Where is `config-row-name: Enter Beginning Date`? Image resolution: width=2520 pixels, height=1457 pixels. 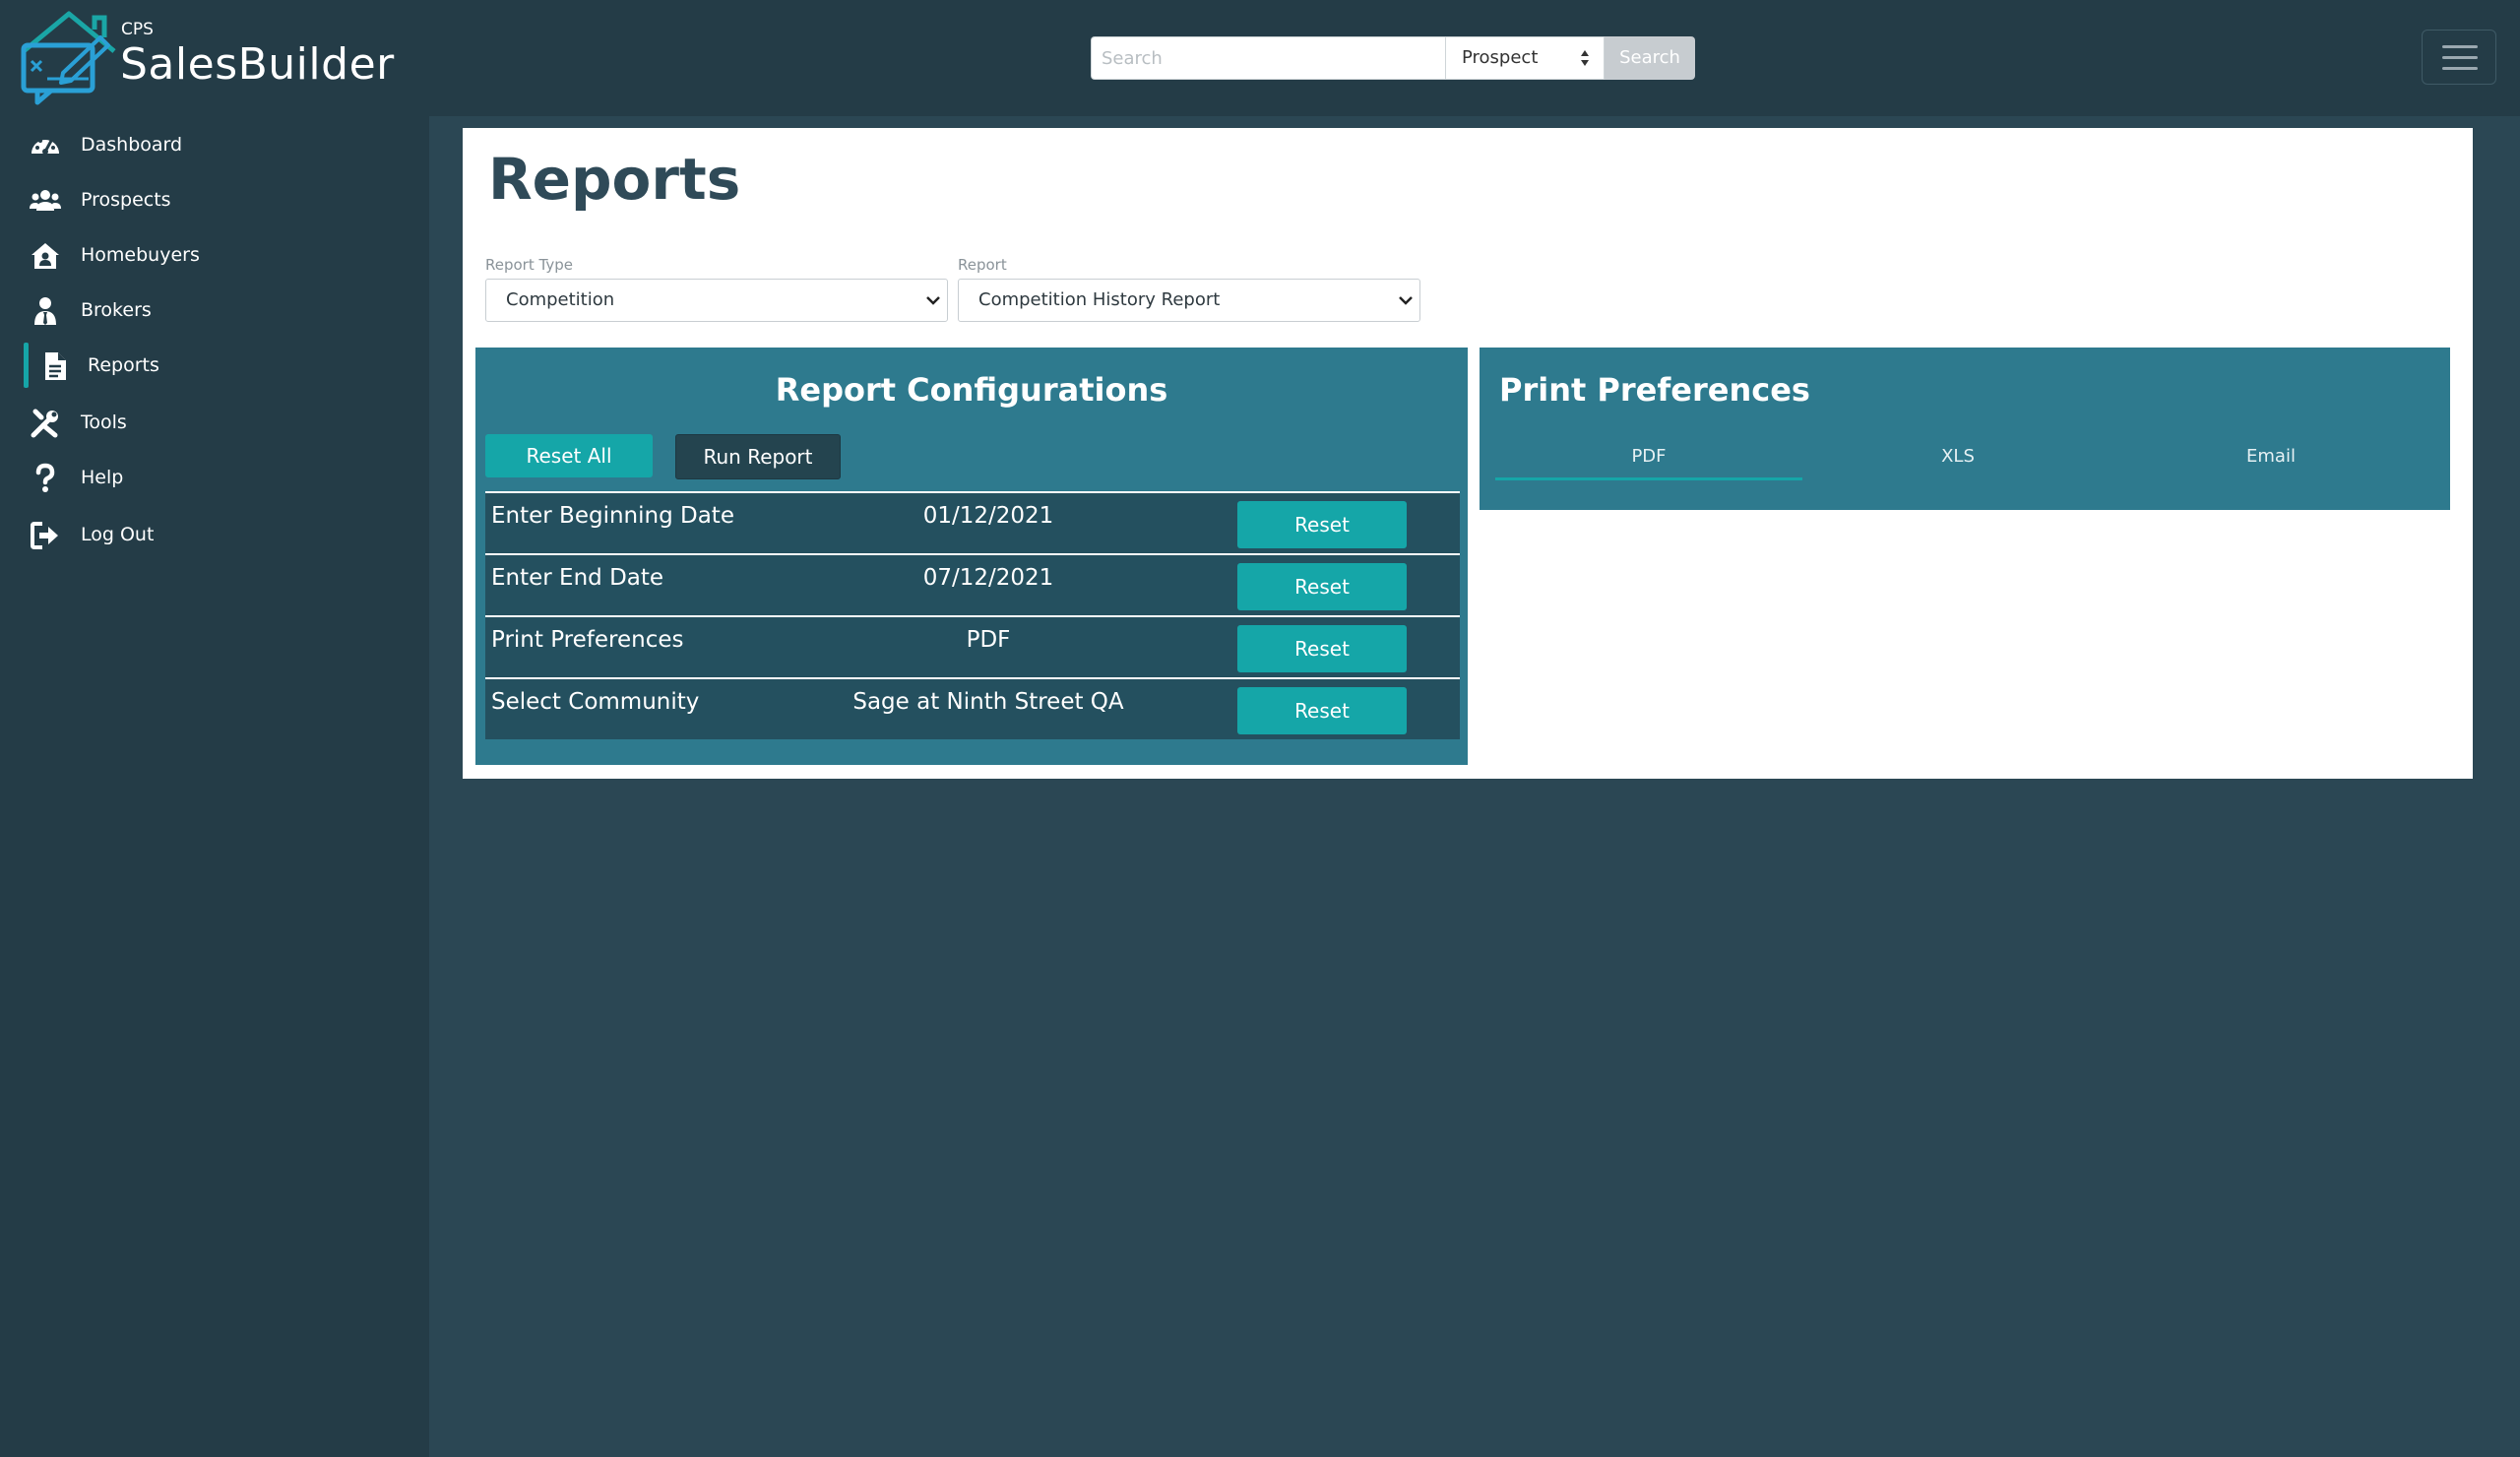 config-row-name: Enter Beginning Date is located at coordinates (612, 516).